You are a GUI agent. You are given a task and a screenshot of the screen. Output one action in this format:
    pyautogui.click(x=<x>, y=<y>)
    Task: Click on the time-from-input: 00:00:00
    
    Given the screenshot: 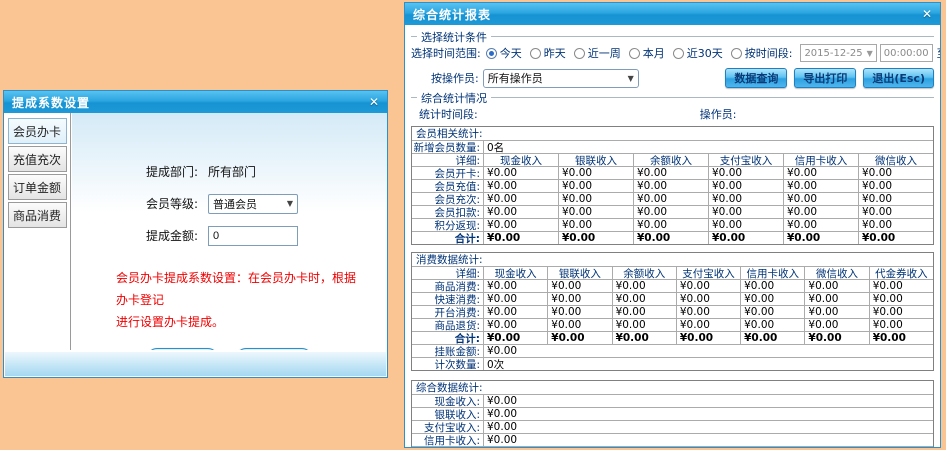 What is the action you would take?
    pyautogui.click(x=906, y=53)
    